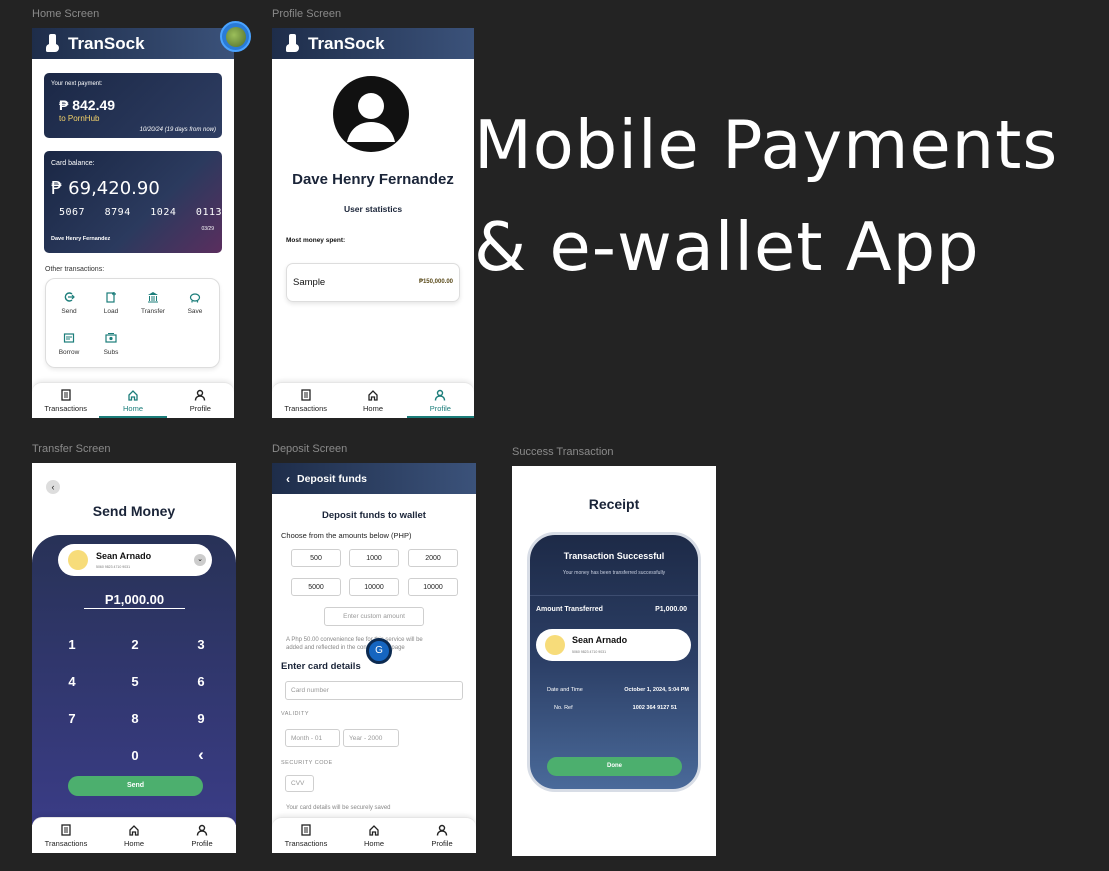 This screenshot has width=1109, height=871. Describe the element at coordinates (200, 560) in the screenshot. I see `chevron-down-icon: ⌄` at that location.